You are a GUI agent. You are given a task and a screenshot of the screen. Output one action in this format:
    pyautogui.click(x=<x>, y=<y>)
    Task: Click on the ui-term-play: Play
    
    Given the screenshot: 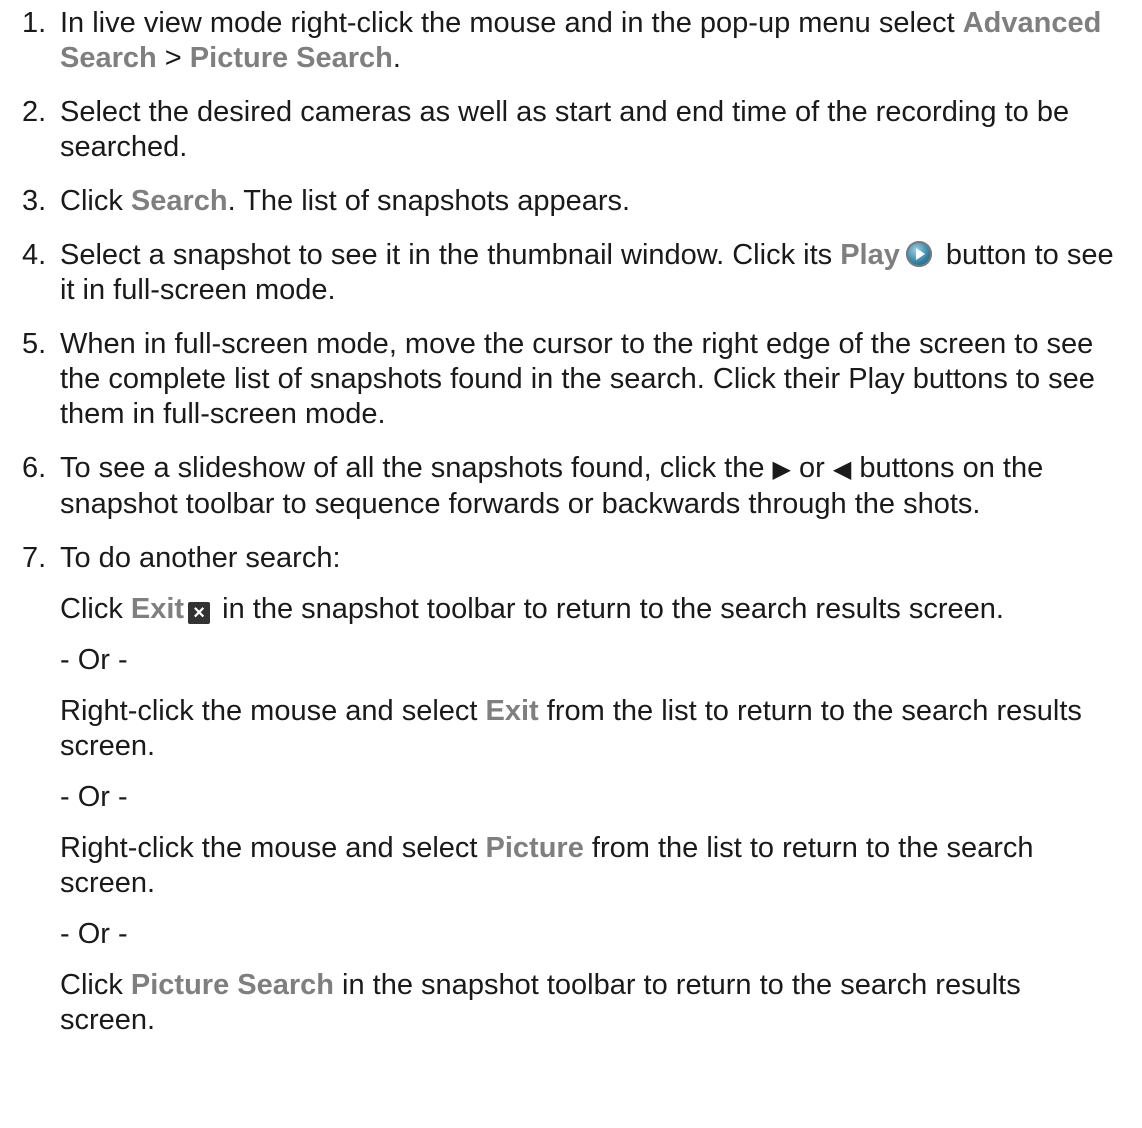 What is the action you would take?
    pyautogui.click(x=870, y=255)
    